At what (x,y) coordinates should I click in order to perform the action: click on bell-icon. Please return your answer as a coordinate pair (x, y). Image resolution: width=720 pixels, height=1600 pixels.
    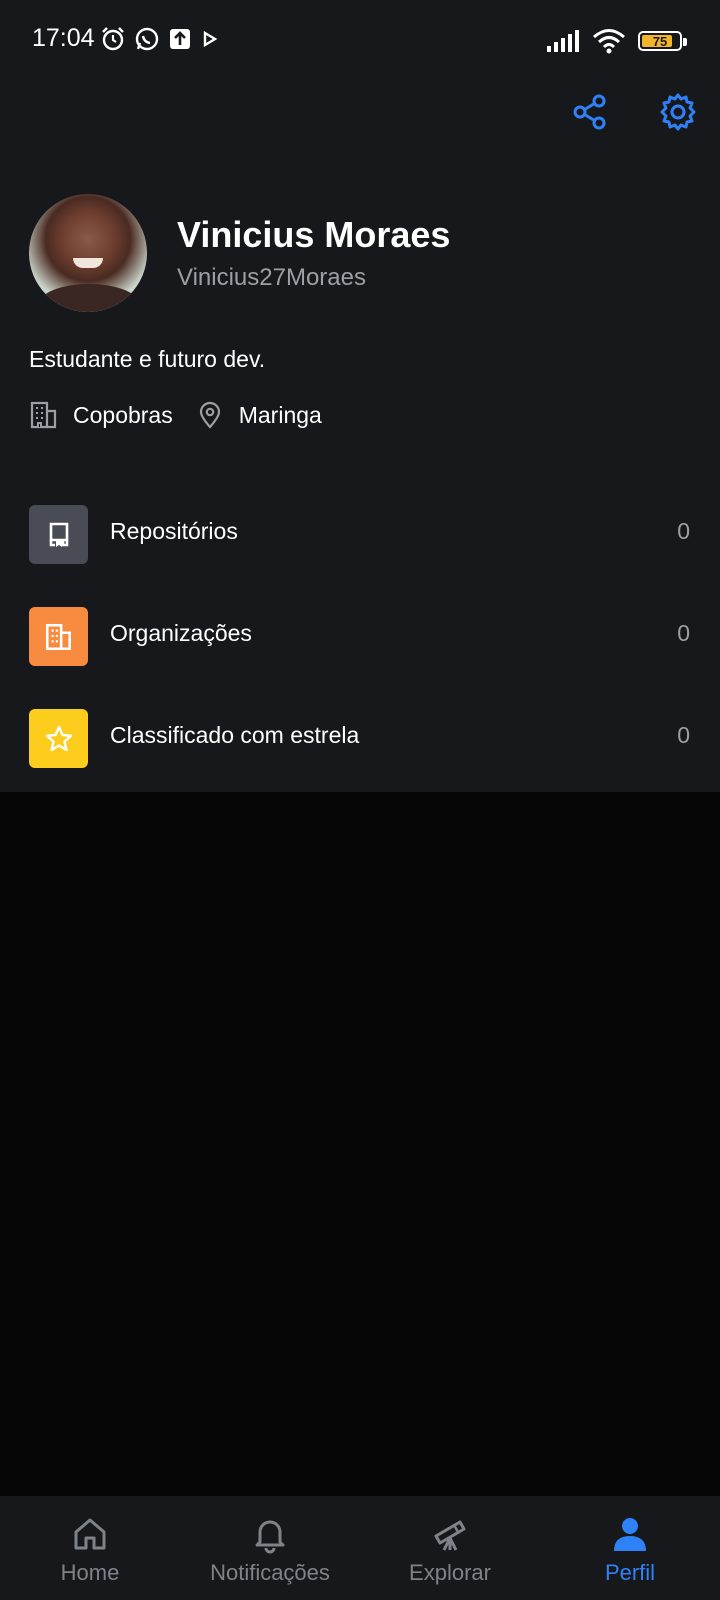
    Looking at the image, I should click on (270, 1537).